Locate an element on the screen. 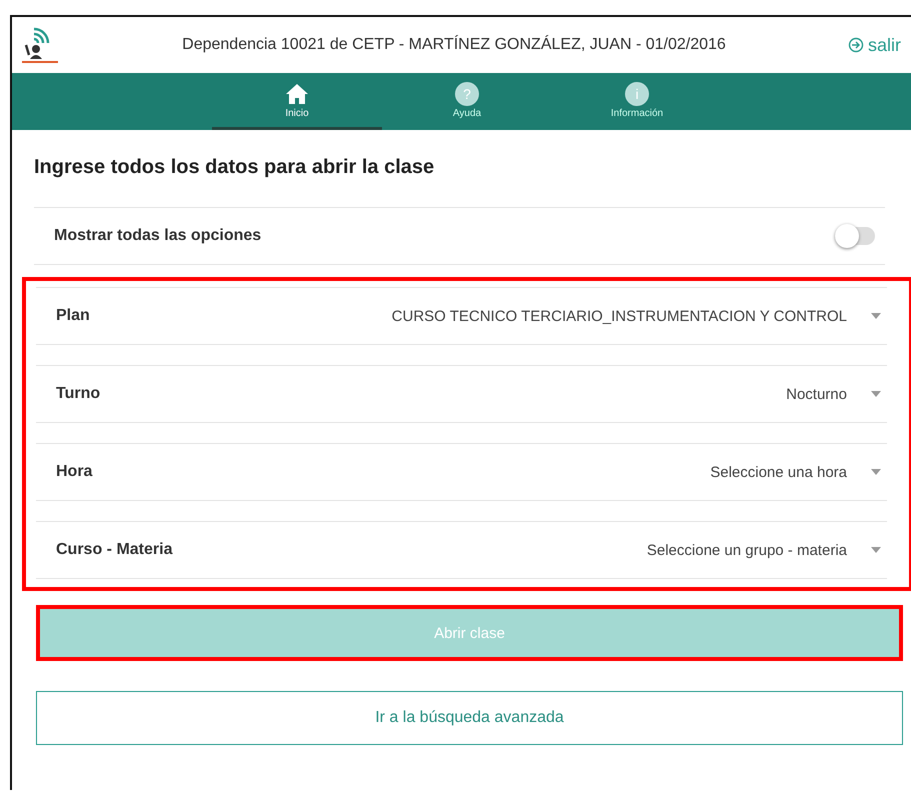 This screenshot has width=911, height=792. nav-tab: ? Ayuda is located at coordinates (467, 101).